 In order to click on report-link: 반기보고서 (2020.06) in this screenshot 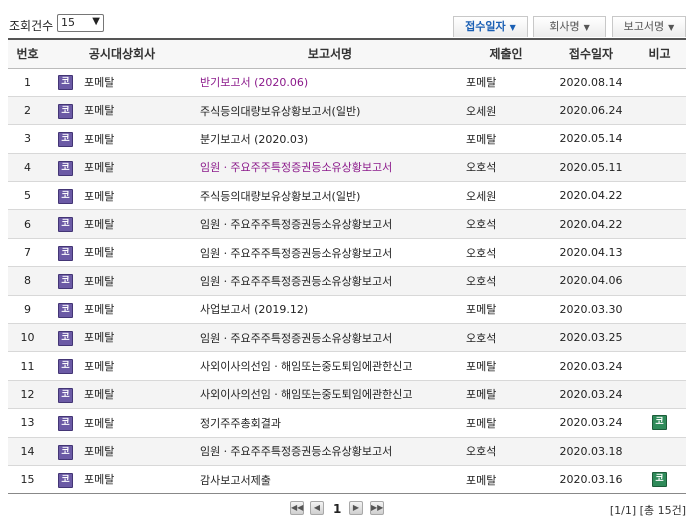, I will do `click(254, 82)`.